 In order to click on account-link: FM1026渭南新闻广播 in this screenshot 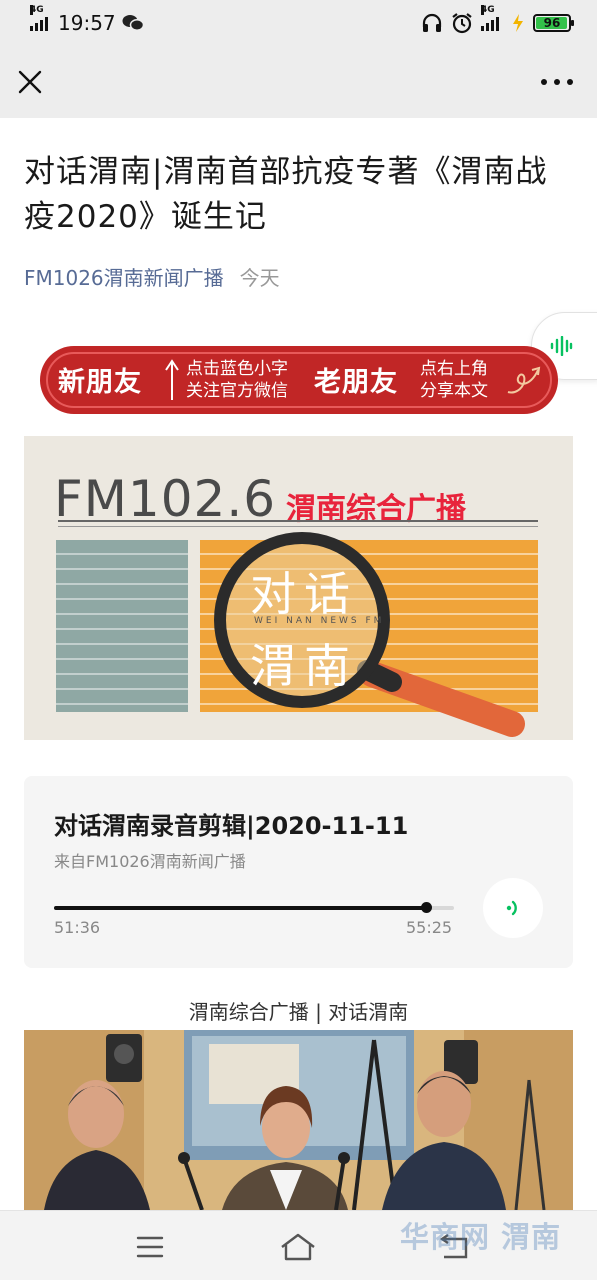, I will do `click(124, 276)`.